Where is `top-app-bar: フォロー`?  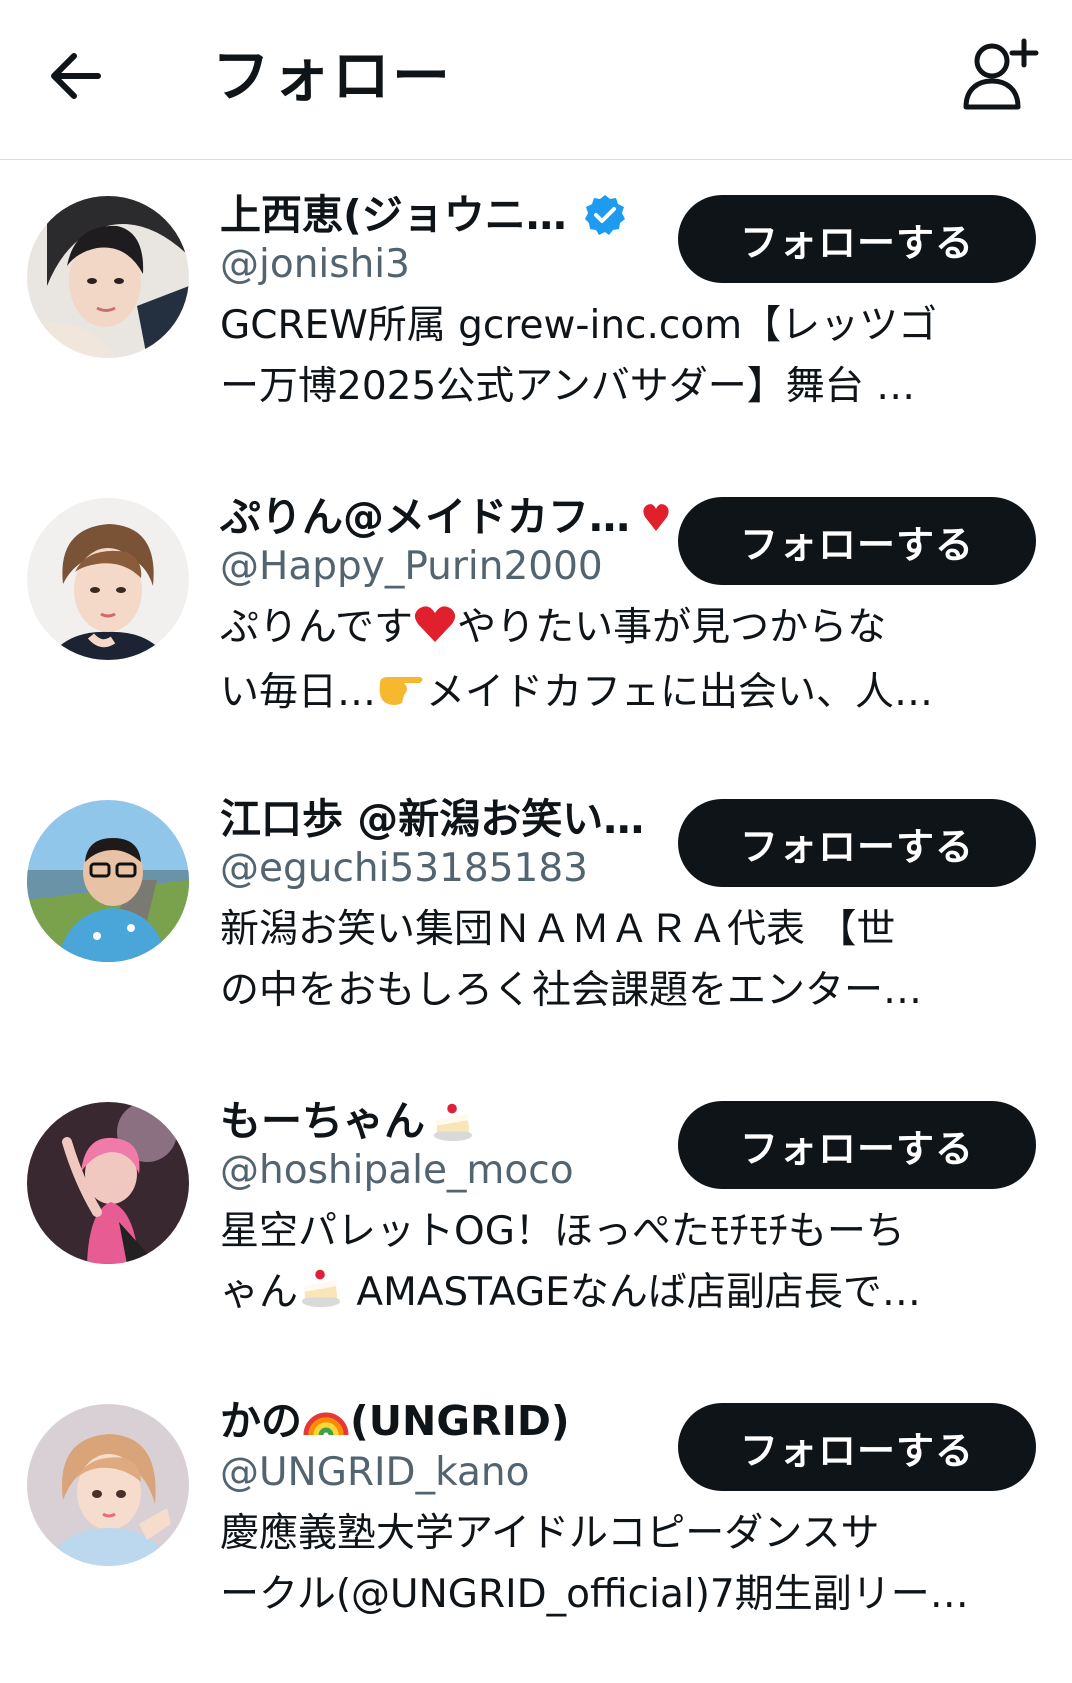
top-app-bar: フォロー is located at coordinates (536, 80).